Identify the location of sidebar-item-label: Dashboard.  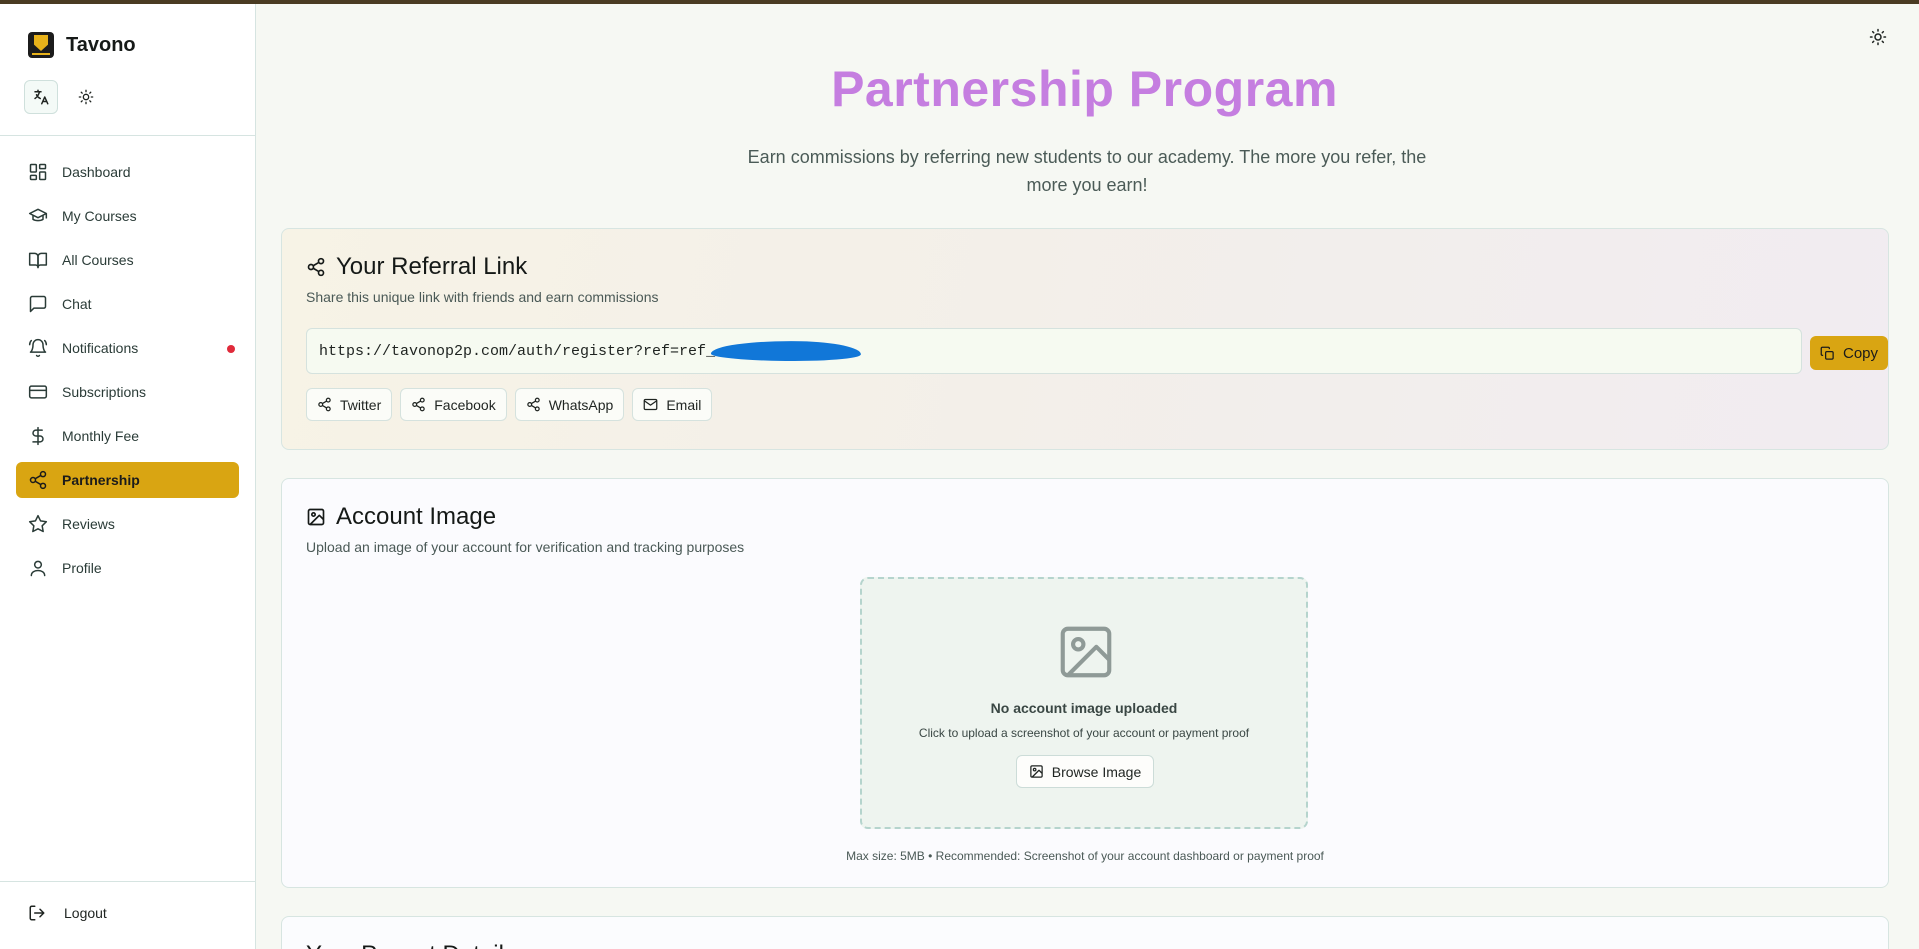
(96, 172).